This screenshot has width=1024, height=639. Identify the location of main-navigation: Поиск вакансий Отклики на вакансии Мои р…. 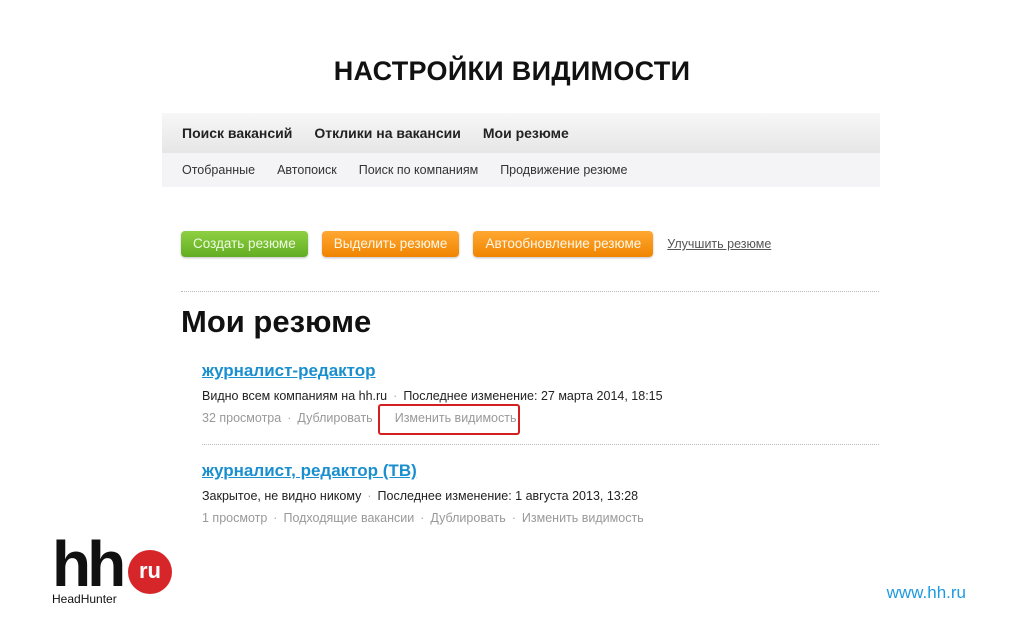
(521, 150).